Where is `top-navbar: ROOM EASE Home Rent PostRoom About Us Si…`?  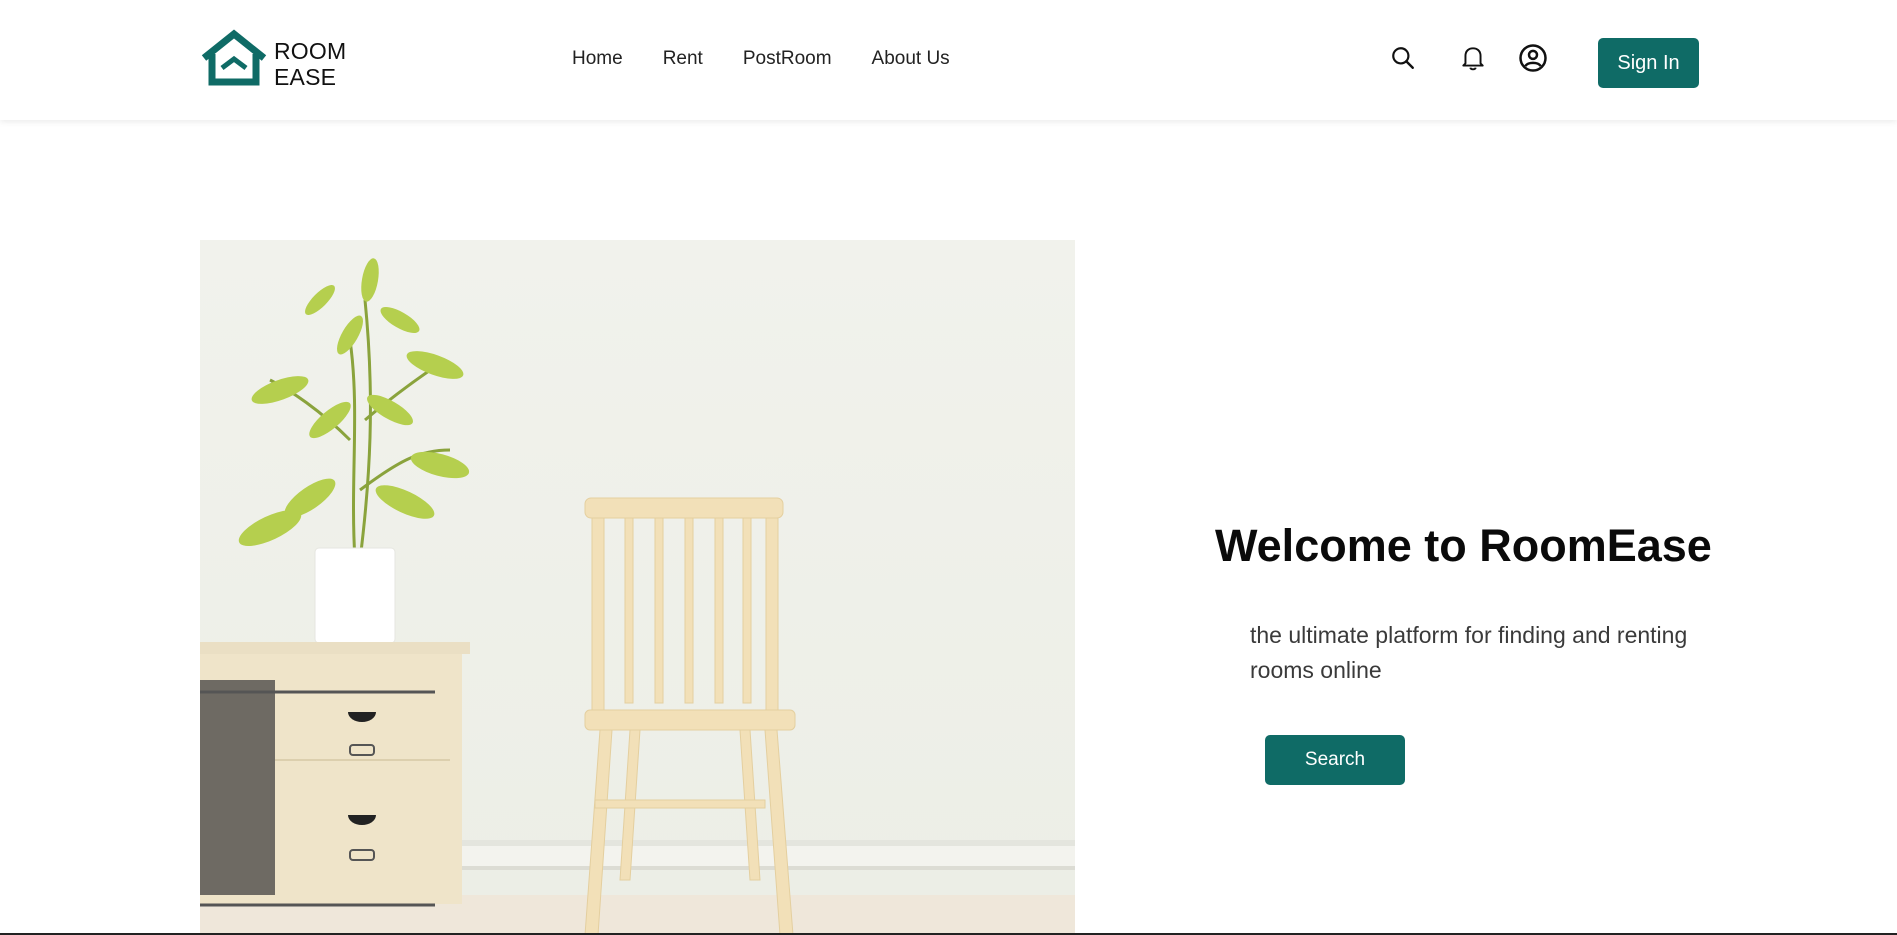
top-navbar: ROOM EASE Home Rent PostRoom About Us Si… is located at coordinates (948, 60).